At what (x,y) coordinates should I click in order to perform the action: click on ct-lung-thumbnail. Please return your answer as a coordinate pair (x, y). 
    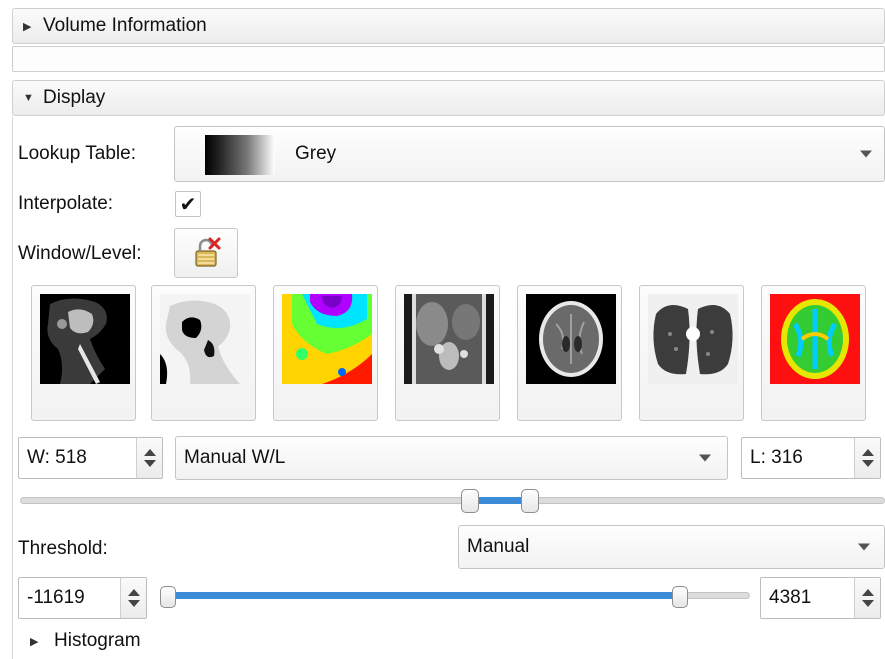
    Looking at the image, I should click on (693, 339).